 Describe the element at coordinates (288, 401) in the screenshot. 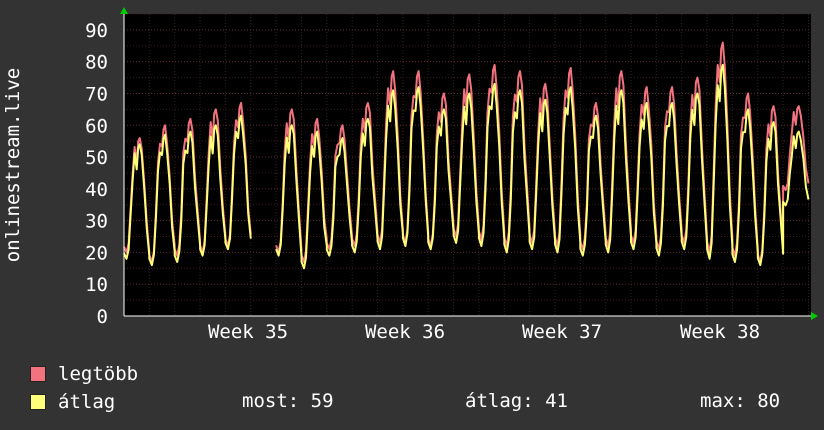

I see `stat-now: most: 59` at that location.